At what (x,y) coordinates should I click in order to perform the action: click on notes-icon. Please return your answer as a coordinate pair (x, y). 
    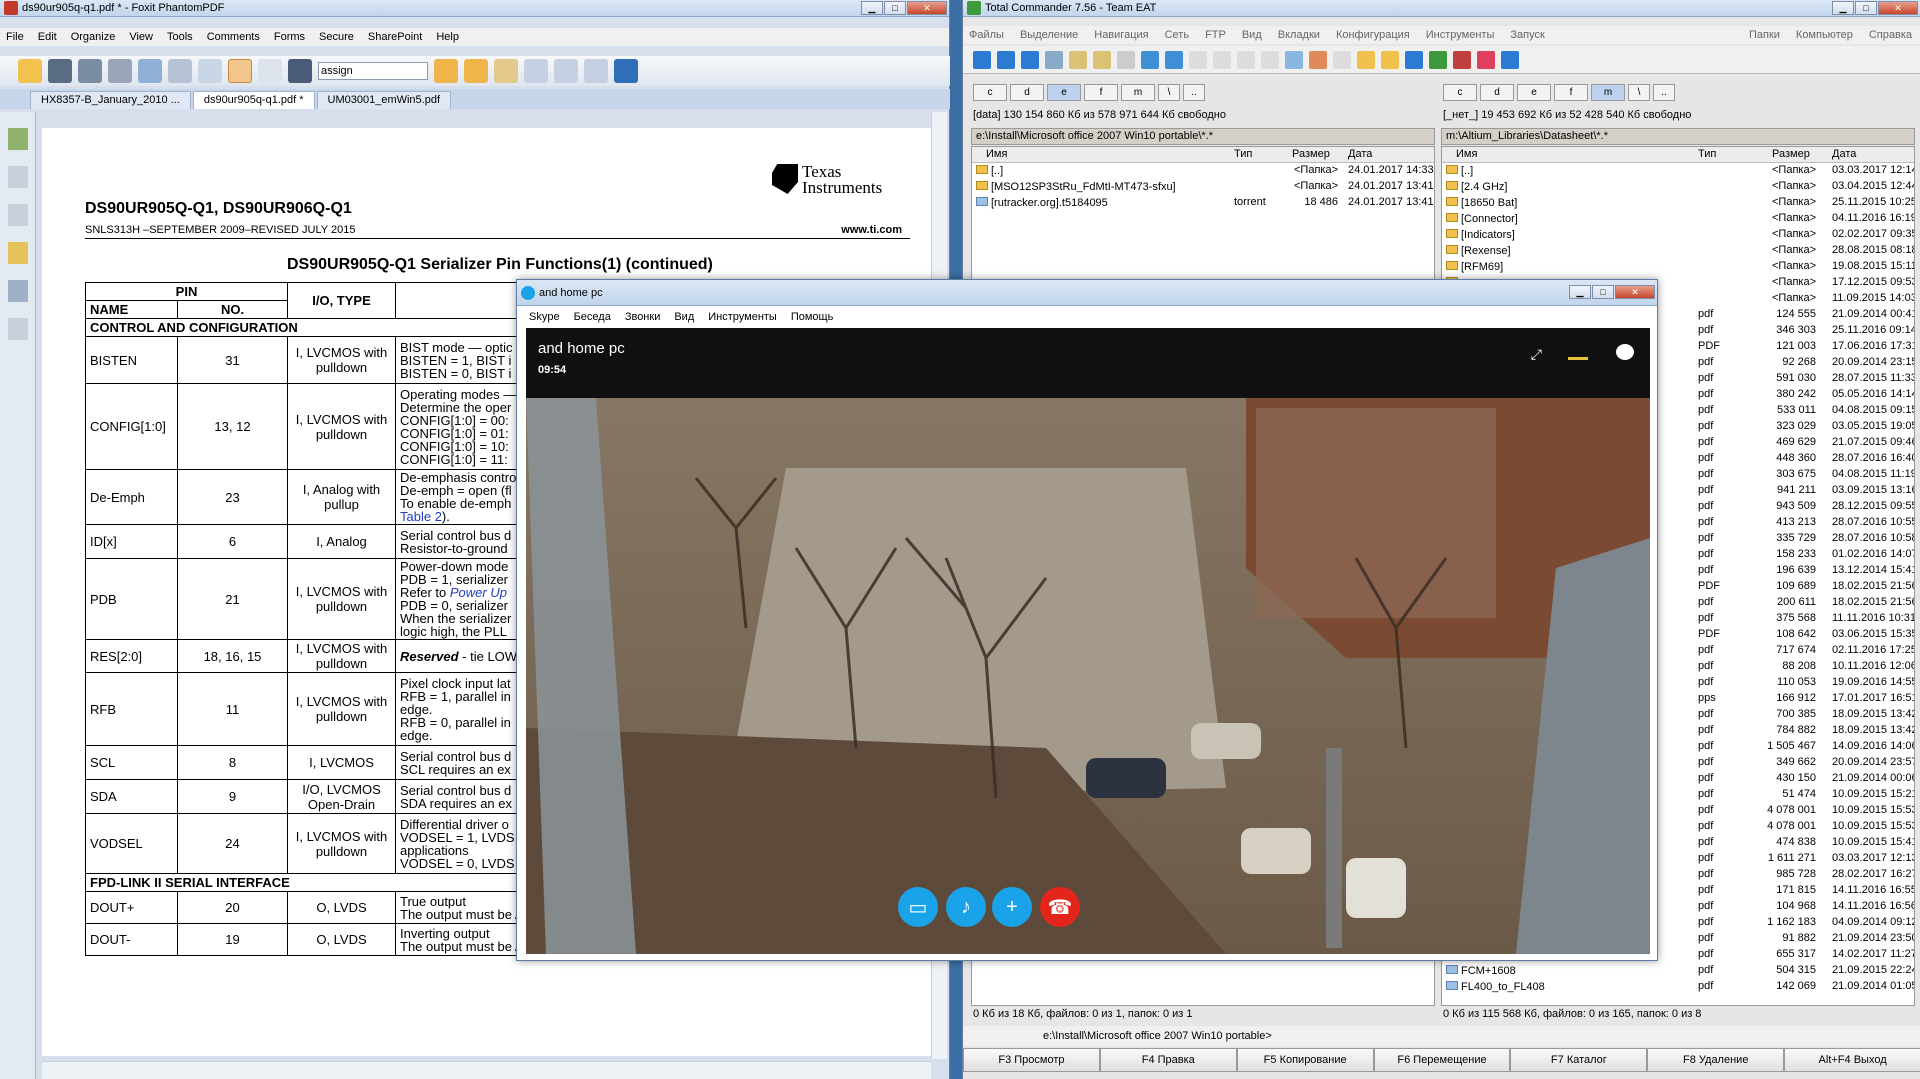
    Looking at the image, I should click on (1126, 59).